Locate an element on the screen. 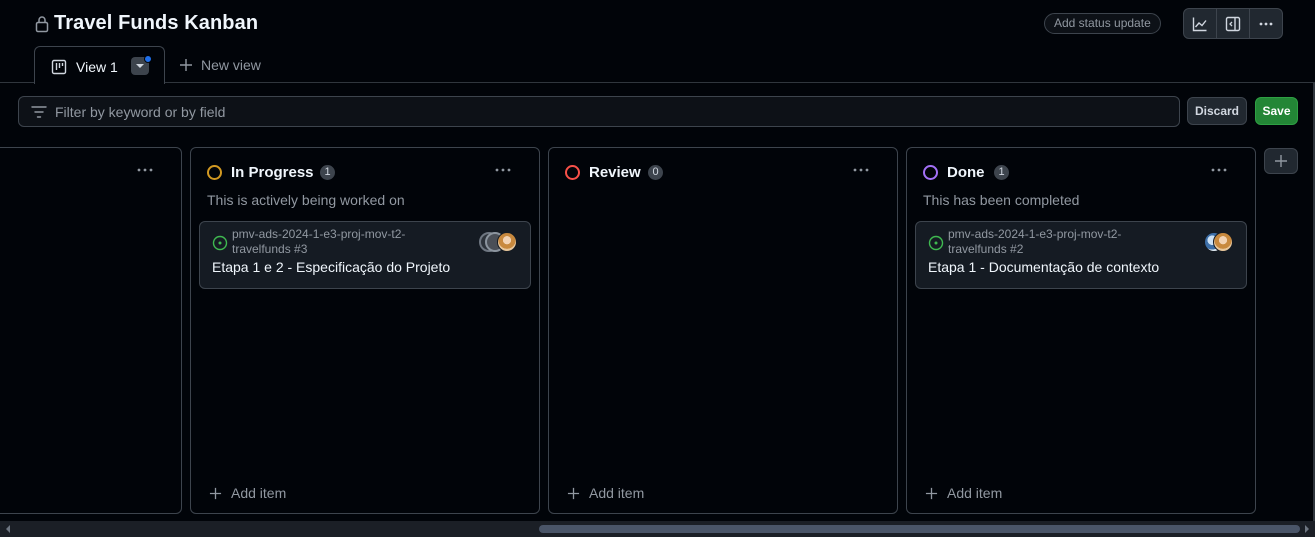 This screenshot has width=1315, height=537. add-column-button is located at coordinates (1281, 161).